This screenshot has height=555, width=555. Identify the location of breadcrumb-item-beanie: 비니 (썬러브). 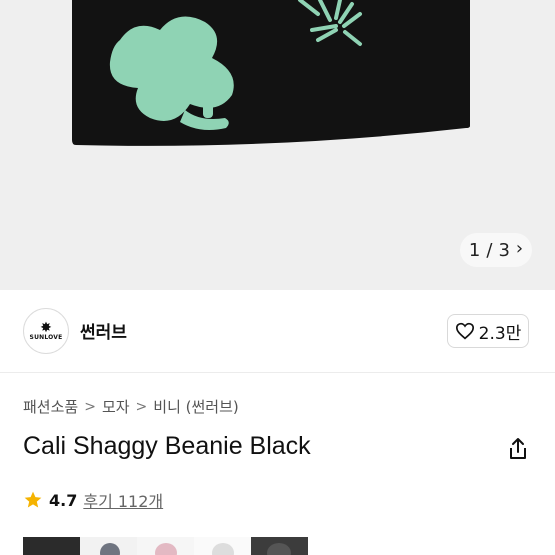
(195, 406).